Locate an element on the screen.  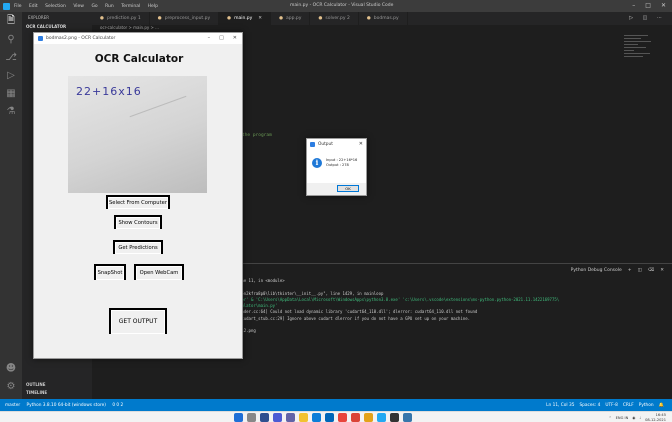
new-terminal-icon: + is located at coordinates (630, 270).